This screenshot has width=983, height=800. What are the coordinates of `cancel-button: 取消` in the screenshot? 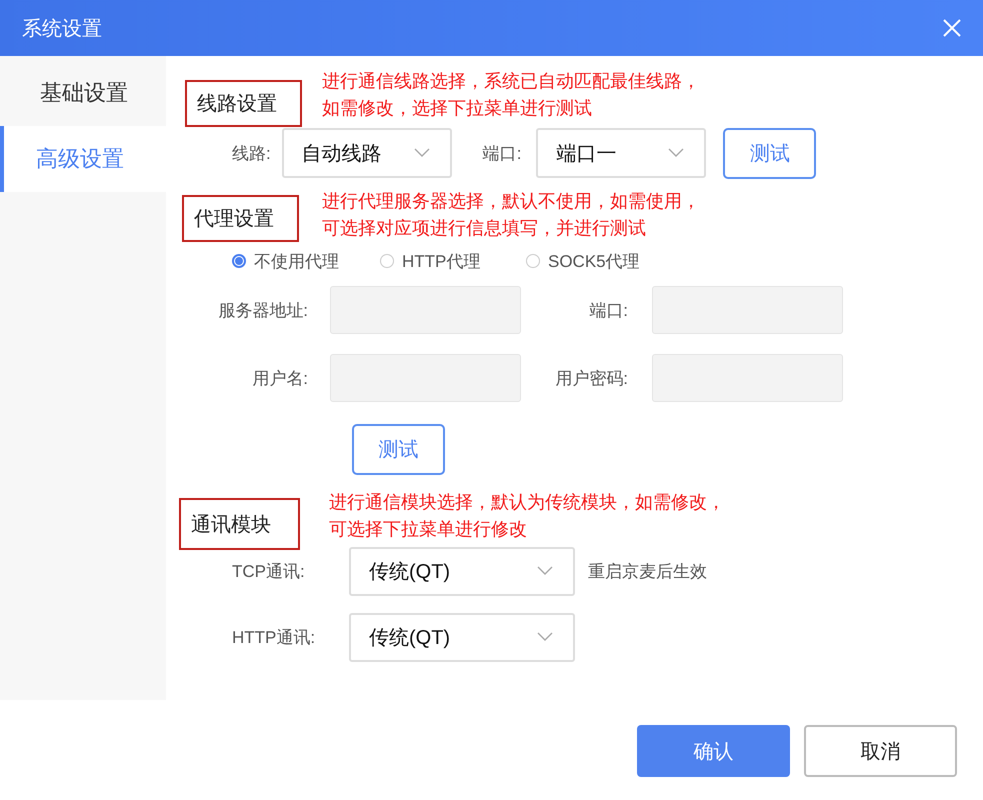 It's located at (880, 751).